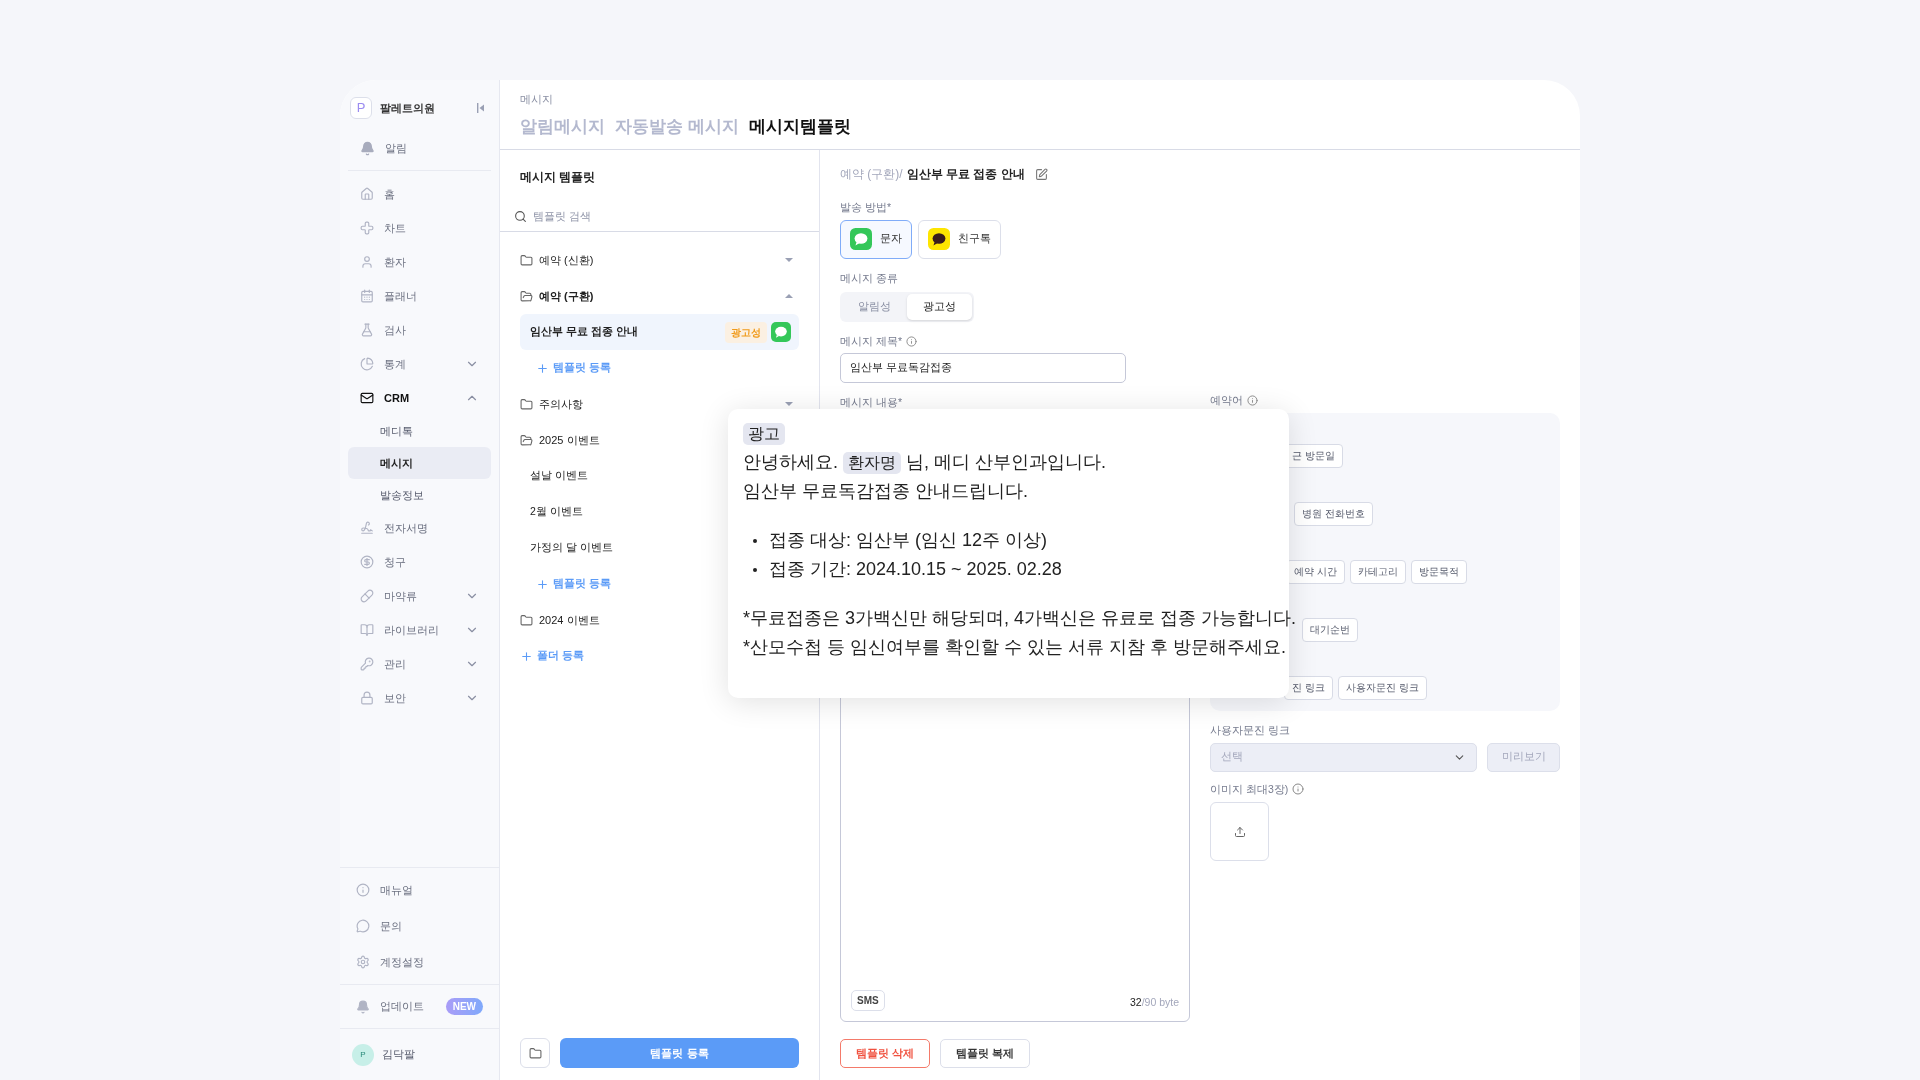 The image size is (1920, 1080). I want to click on nav-item: 차트, so click(419, 228).